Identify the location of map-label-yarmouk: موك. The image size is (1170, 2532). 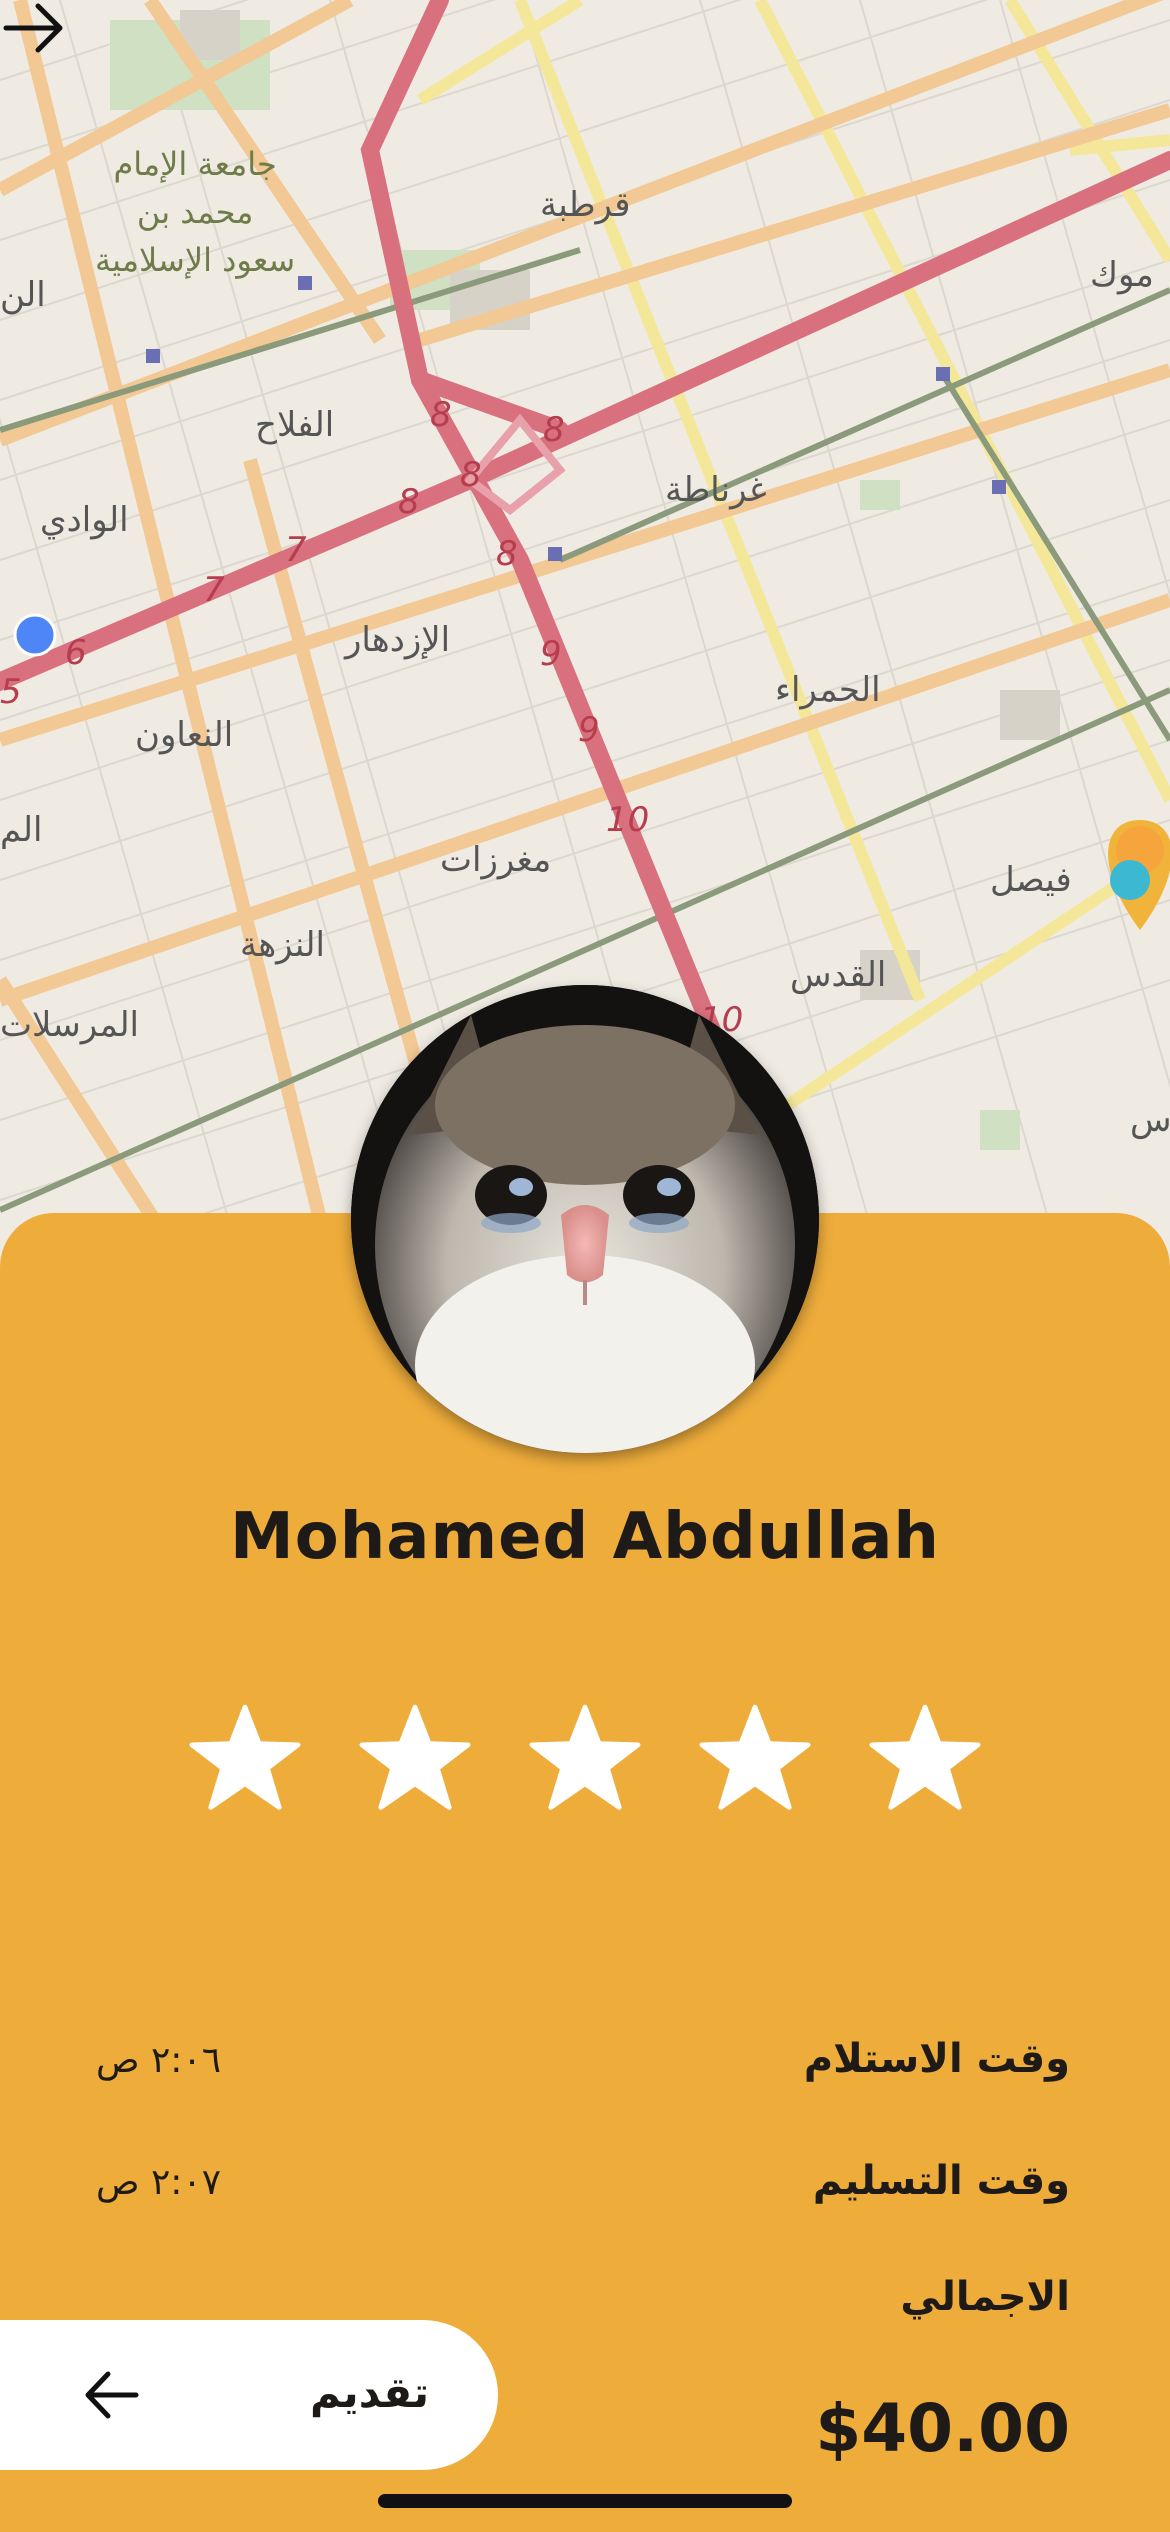
(1122, 275).